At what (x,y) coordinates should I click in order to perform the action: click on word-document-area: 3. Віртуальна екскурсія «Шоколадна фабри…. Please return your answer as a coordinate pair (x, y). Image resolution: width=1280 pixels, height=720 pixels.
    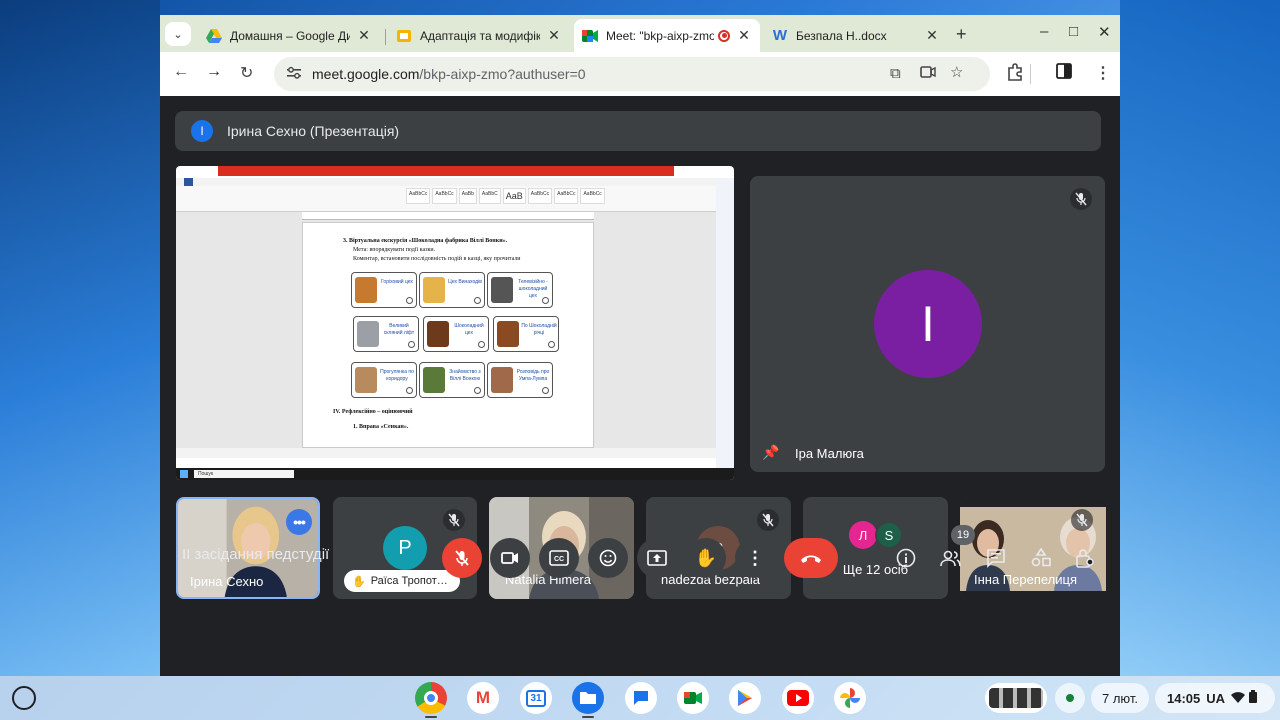
    Looking at the image, I should click on (446, 330).